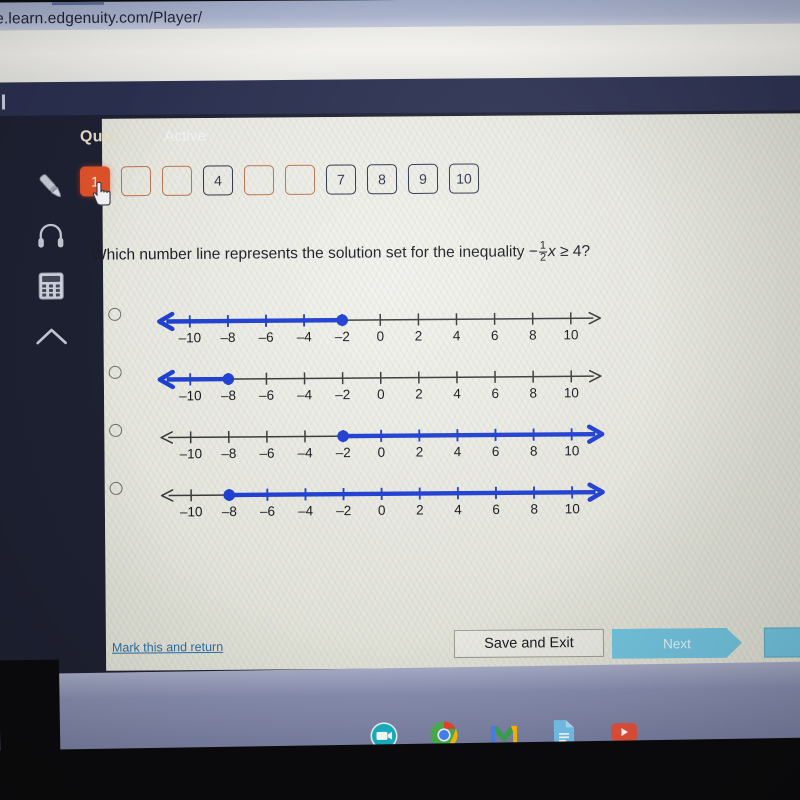 This screenshot has width=800, height=800. Describe the element at coordinates (77, 3) in the screenshot. I see `browser-tab-stub` at that location.